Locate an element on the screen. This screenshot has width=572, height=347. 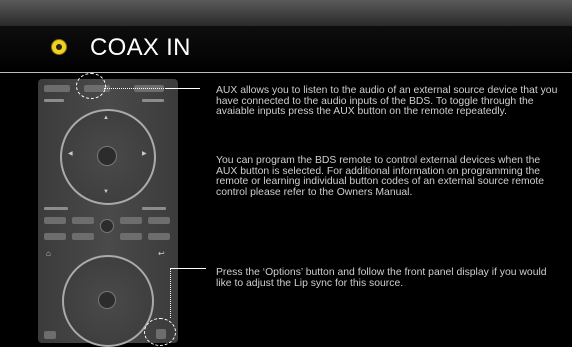
remote-bottom-left-button is located at coordinates (50, 335).